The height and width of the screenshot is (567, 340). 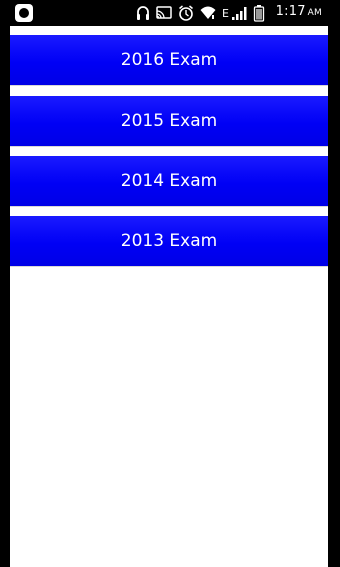 What do you see at coordinates (143, 13) in the screenshot?
I see `headphones-icon` at bounding box center [143, 13].